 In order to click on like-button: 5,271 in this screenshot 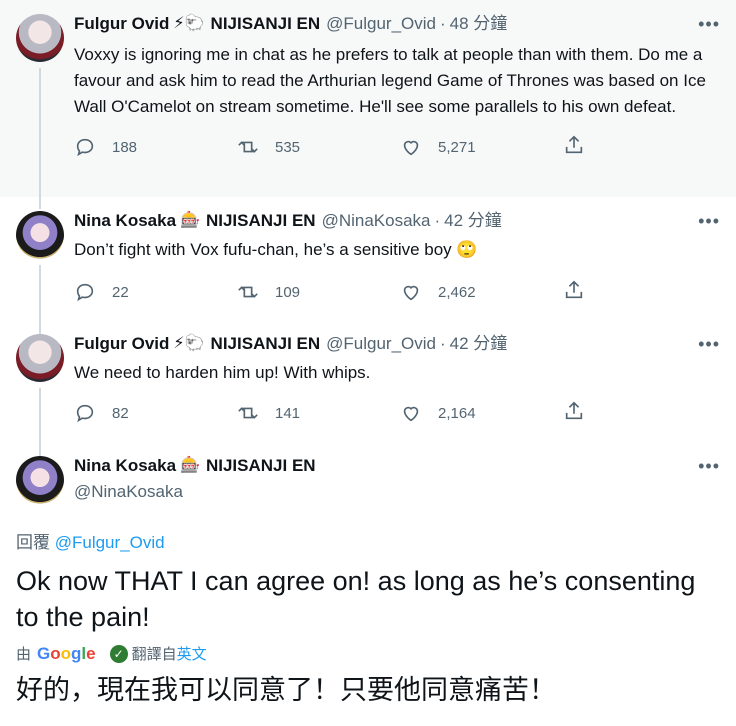, I will do `click(481, 147)`.